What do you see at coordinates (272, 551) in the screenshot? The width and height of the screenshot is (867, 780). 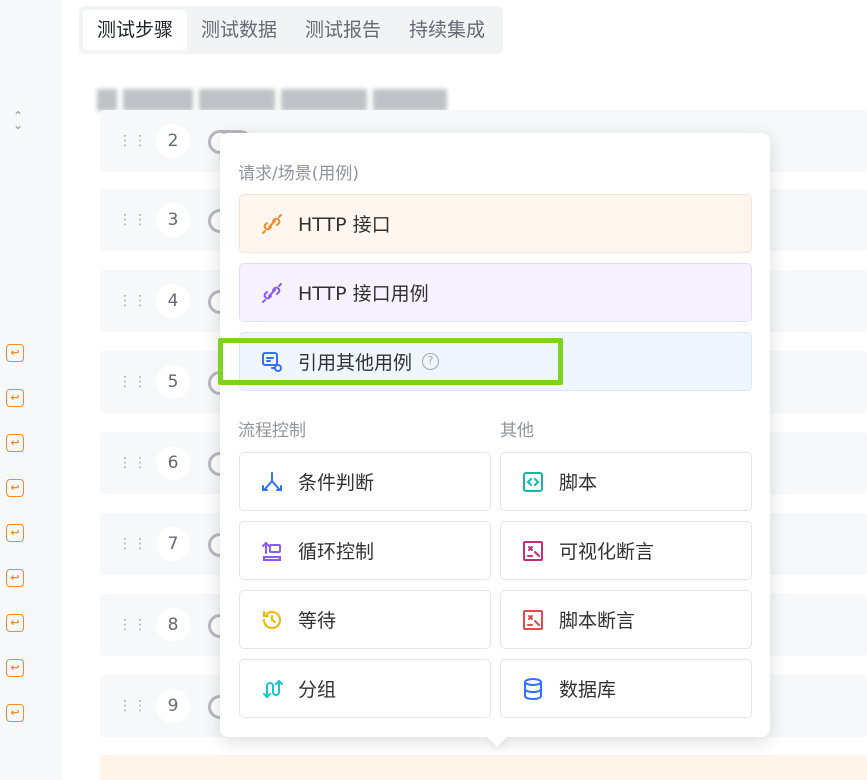 I see `loop-icon` at bounding box center [272, 551].